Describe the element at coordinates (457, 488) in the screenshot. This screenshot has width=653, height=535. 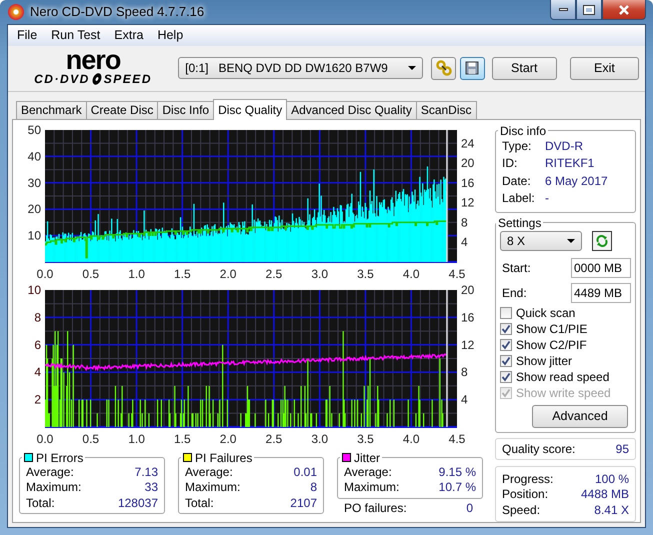
I see `stat-value: 10.7 %` at that location.